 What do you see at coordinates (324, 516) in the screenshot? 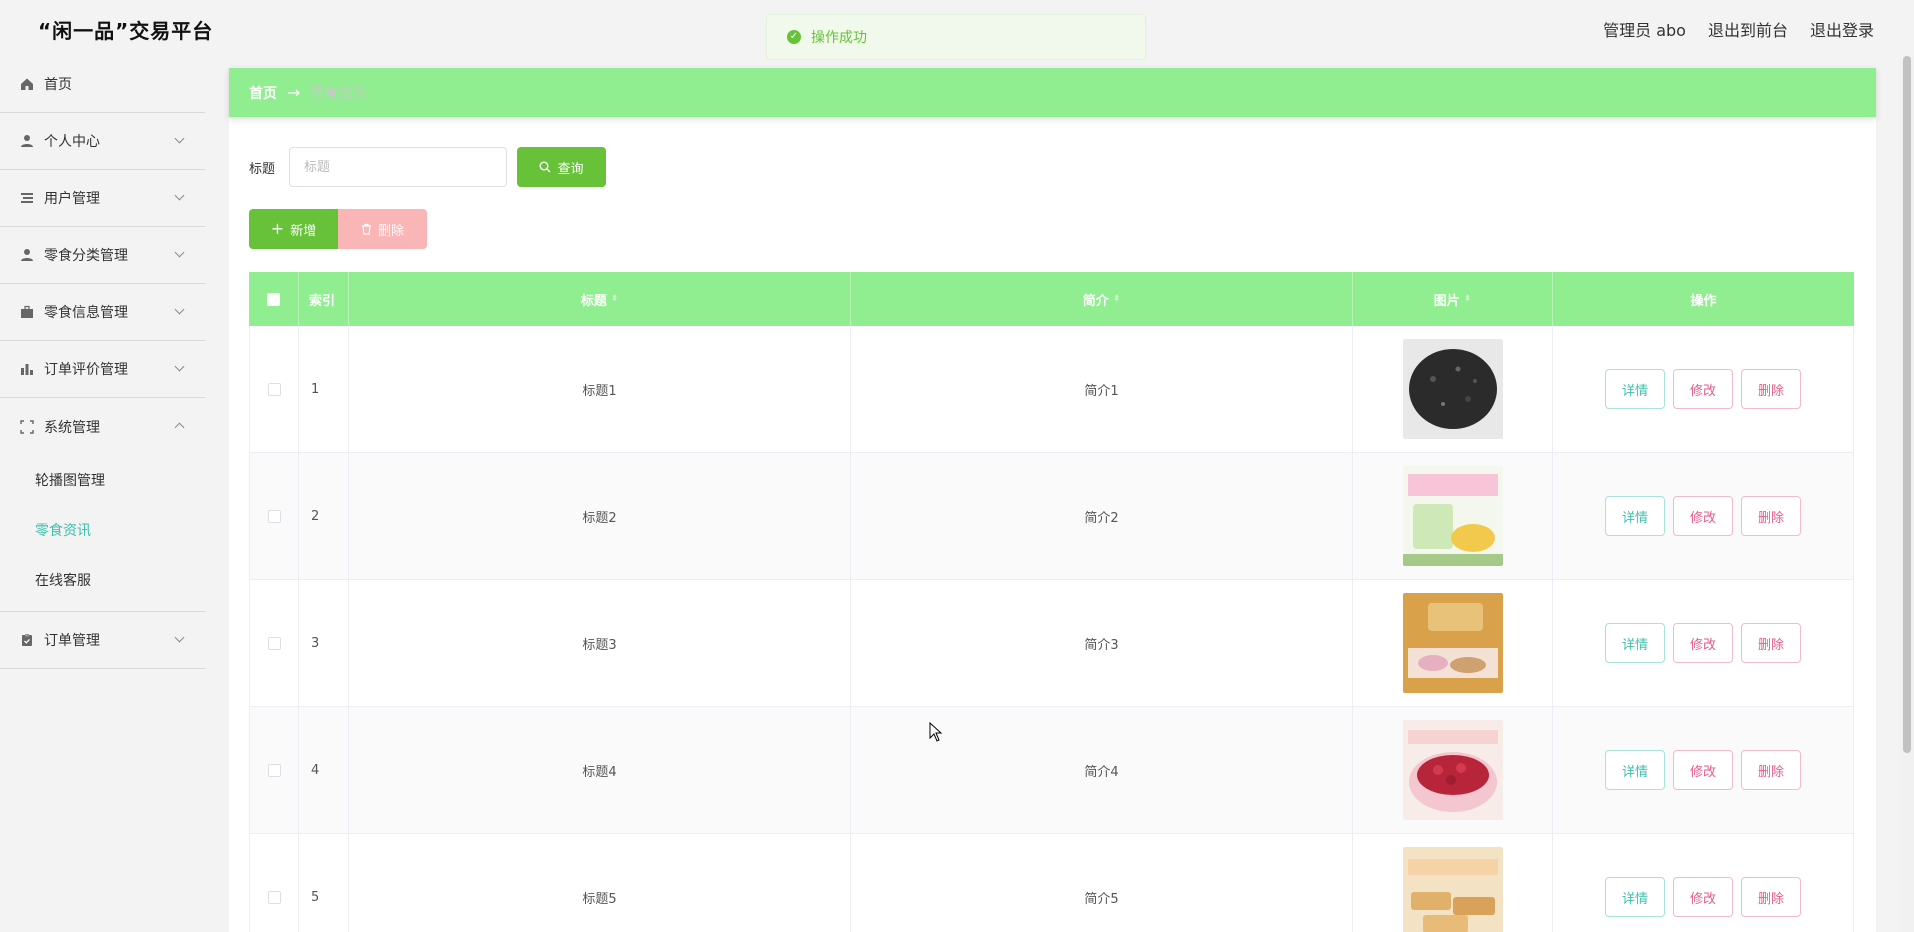
I see `row-index: 2` at bounding box center [324, 516].